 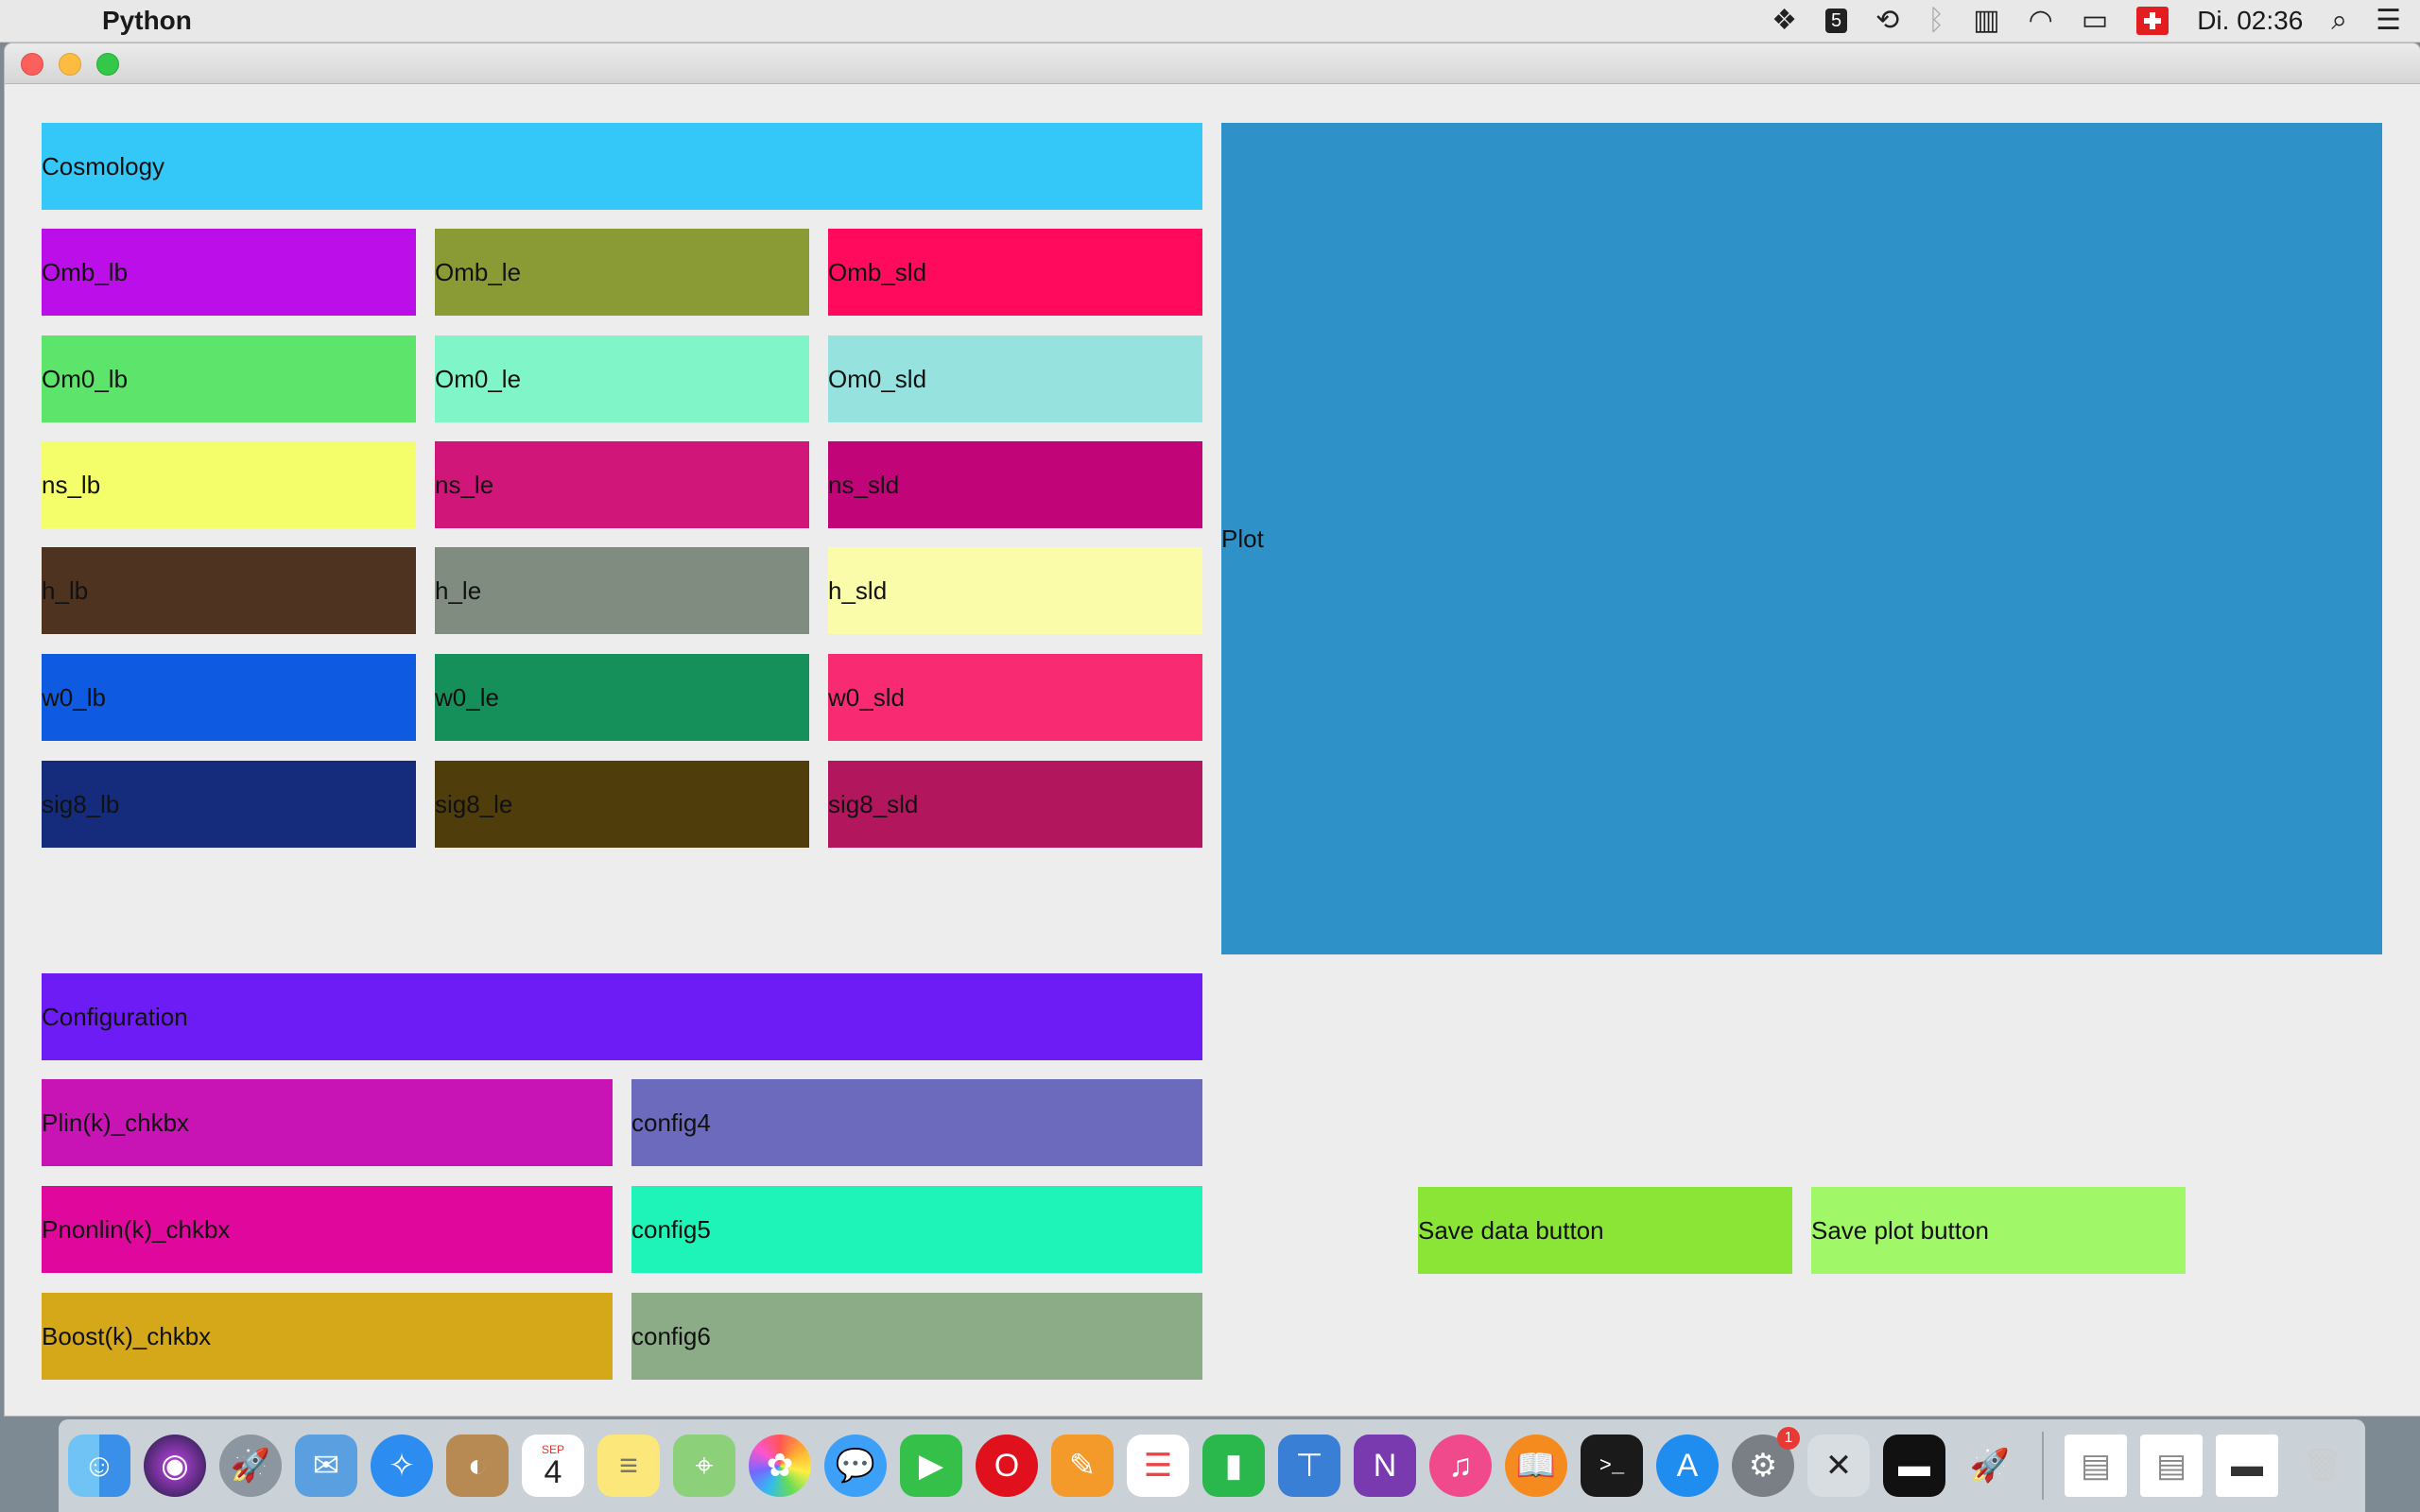 What do you see at coordinates (175, 1466) in the screenshot?
I see `siri-icon: ◉` at bounding box center [175, 1466].